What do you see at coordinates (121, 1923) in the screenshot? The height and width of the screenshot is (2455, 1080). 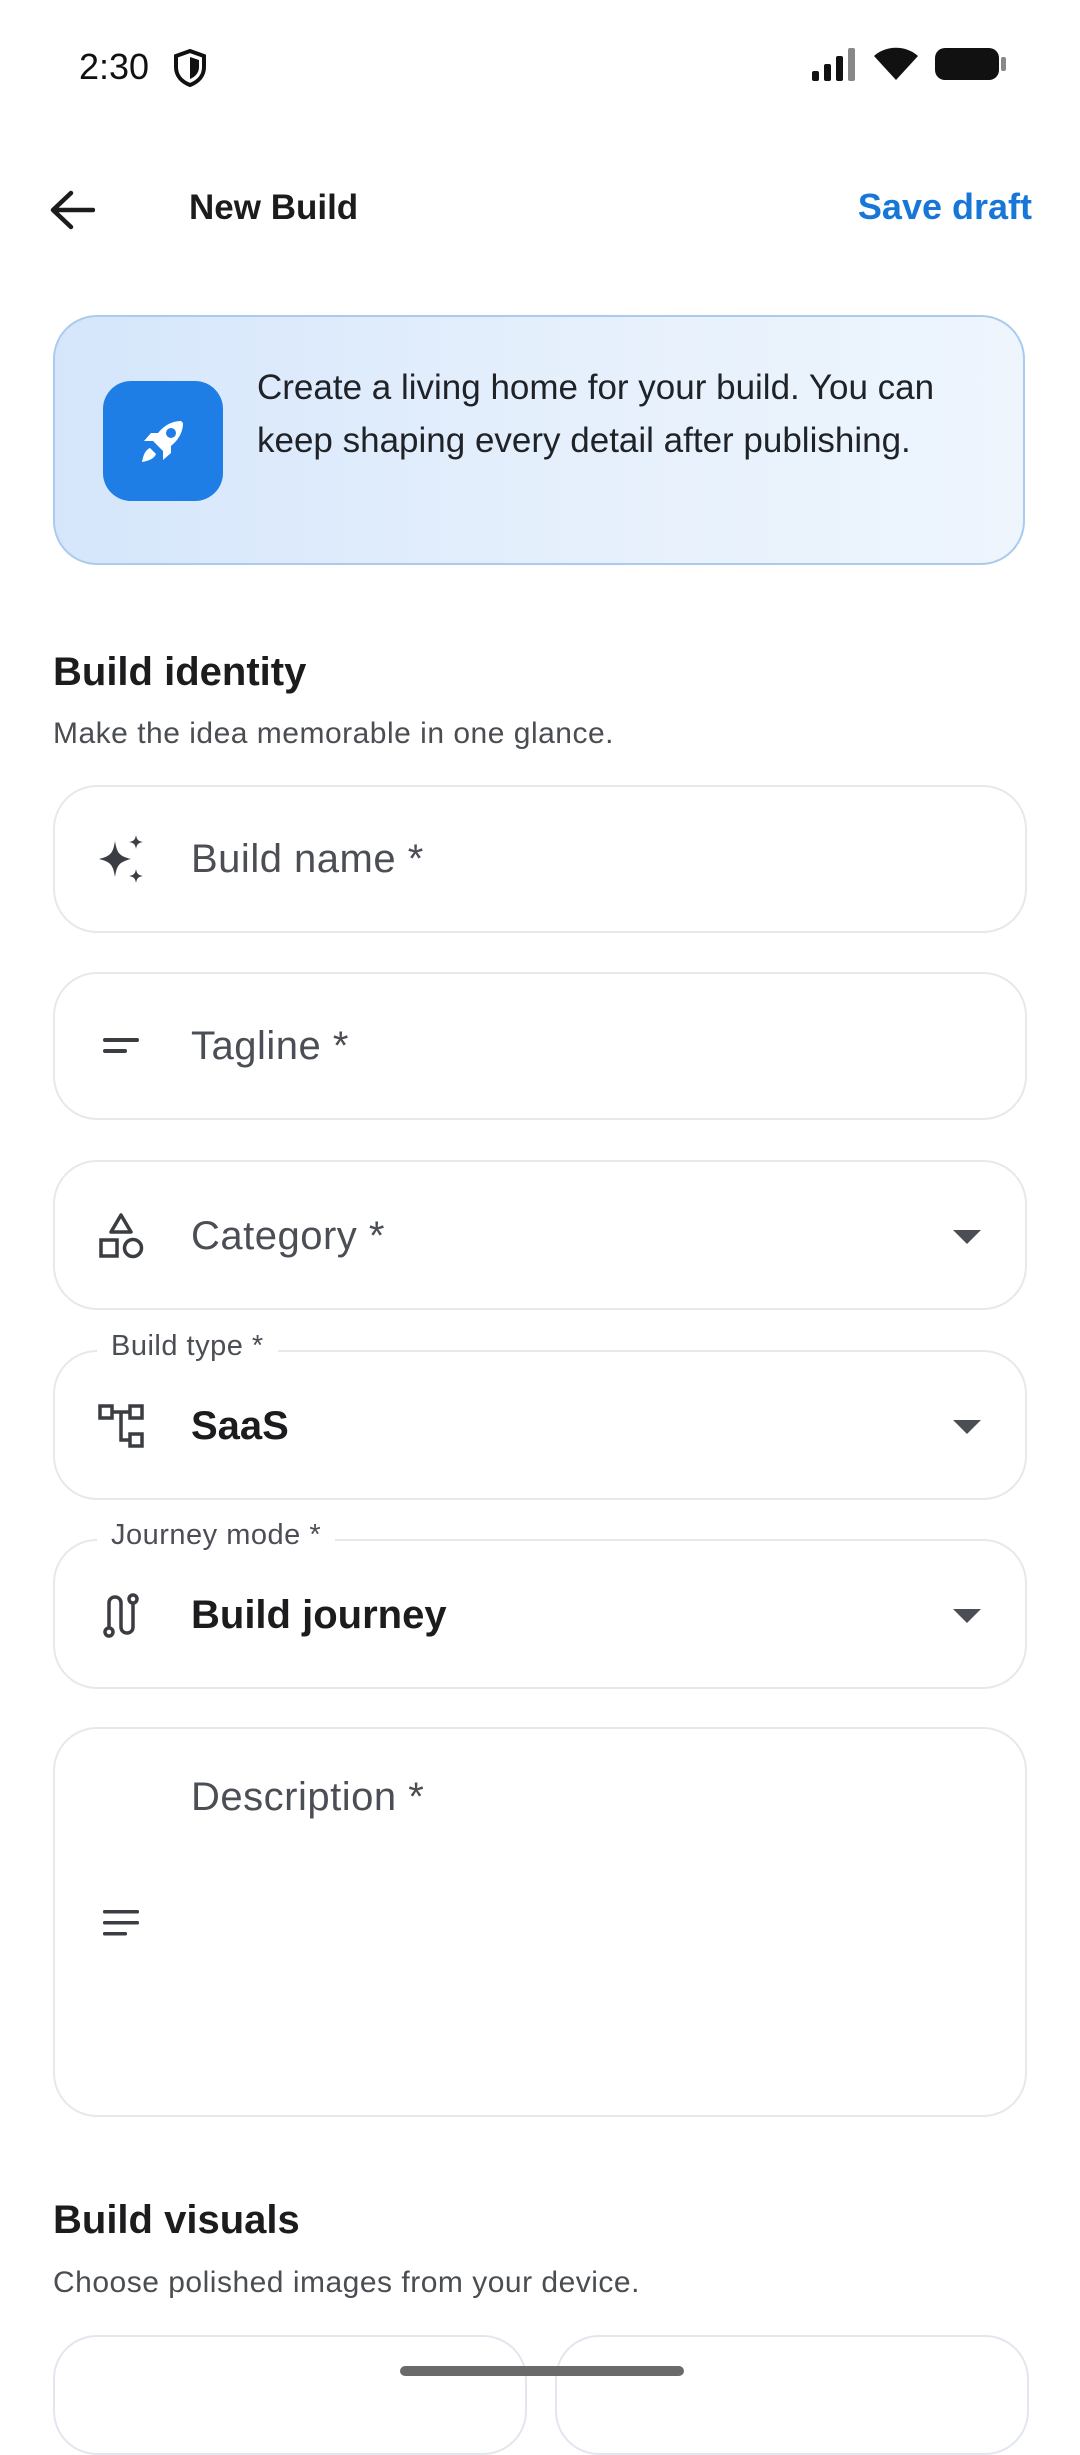 I see `notes-icon` at bounding box center [121, 1923].